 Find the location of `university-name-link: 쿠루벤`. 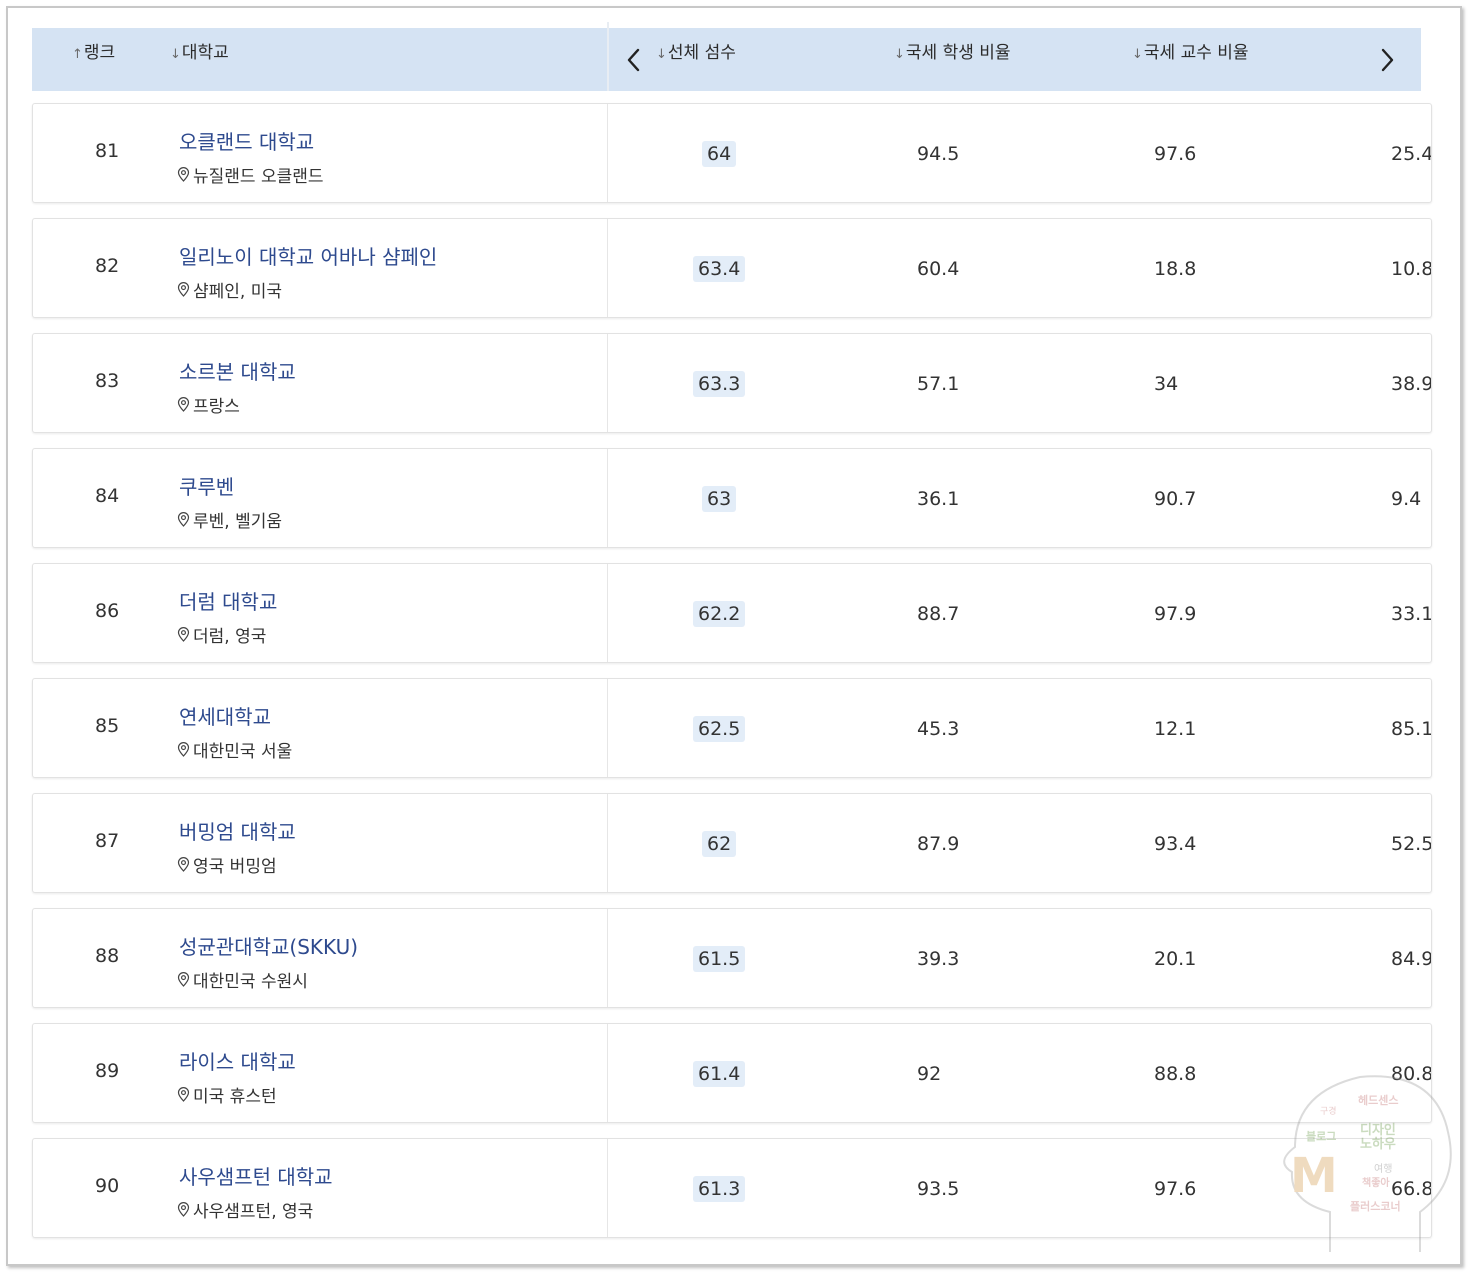

university-name-link: 쿠루벤 is located at coordinates (206, 485).